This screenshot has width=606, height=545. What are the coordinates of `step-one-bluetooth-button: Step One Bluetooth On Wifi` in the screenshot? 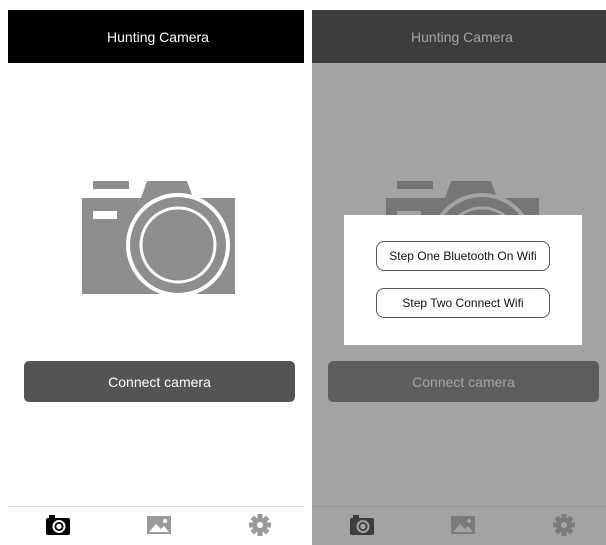 It's located at (463, 256).